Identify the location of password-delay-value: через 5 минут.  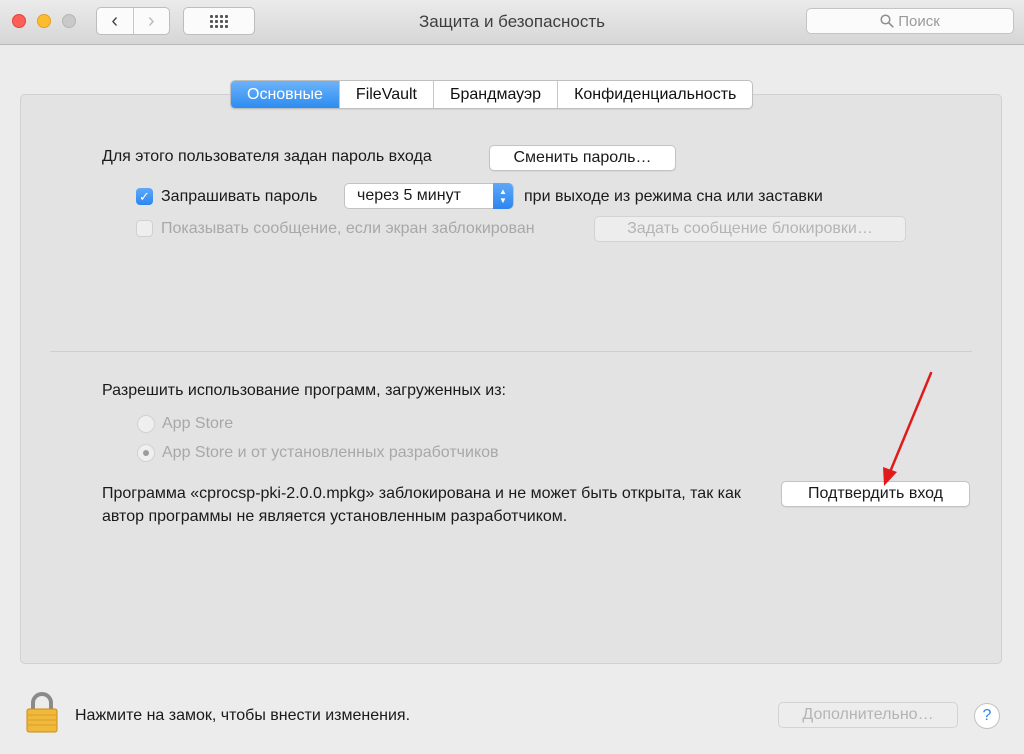
(409, 195).